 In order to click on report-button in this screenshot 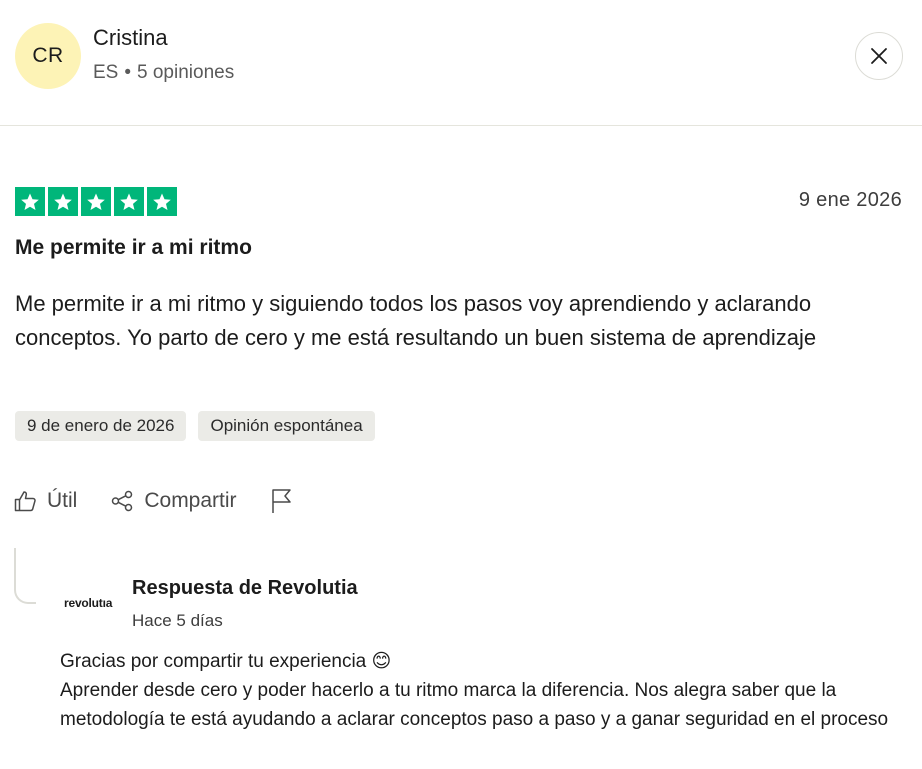, I will do `click(287, 501)`.